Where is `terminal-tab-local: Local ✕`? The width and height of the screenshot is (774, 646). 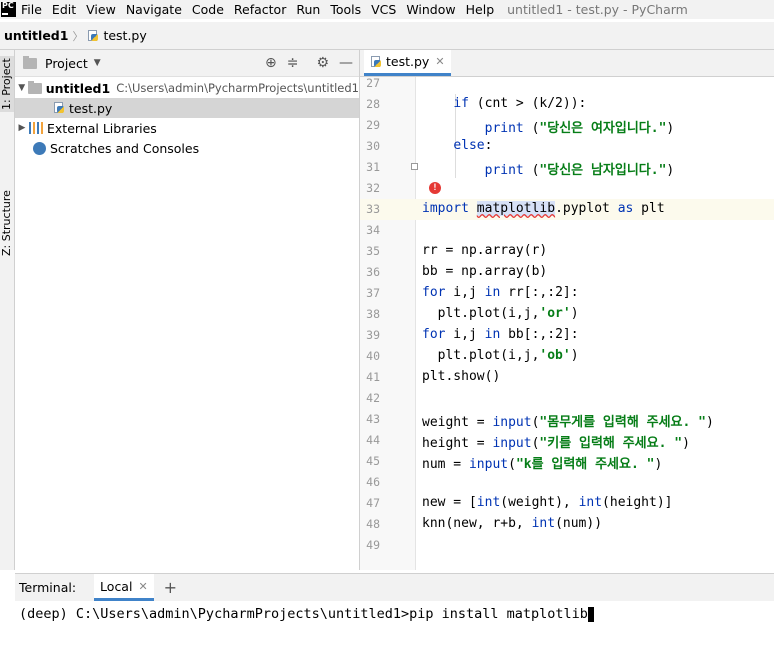
terminal-tab-local: Local ✕ is located at coordinates (124, 587).